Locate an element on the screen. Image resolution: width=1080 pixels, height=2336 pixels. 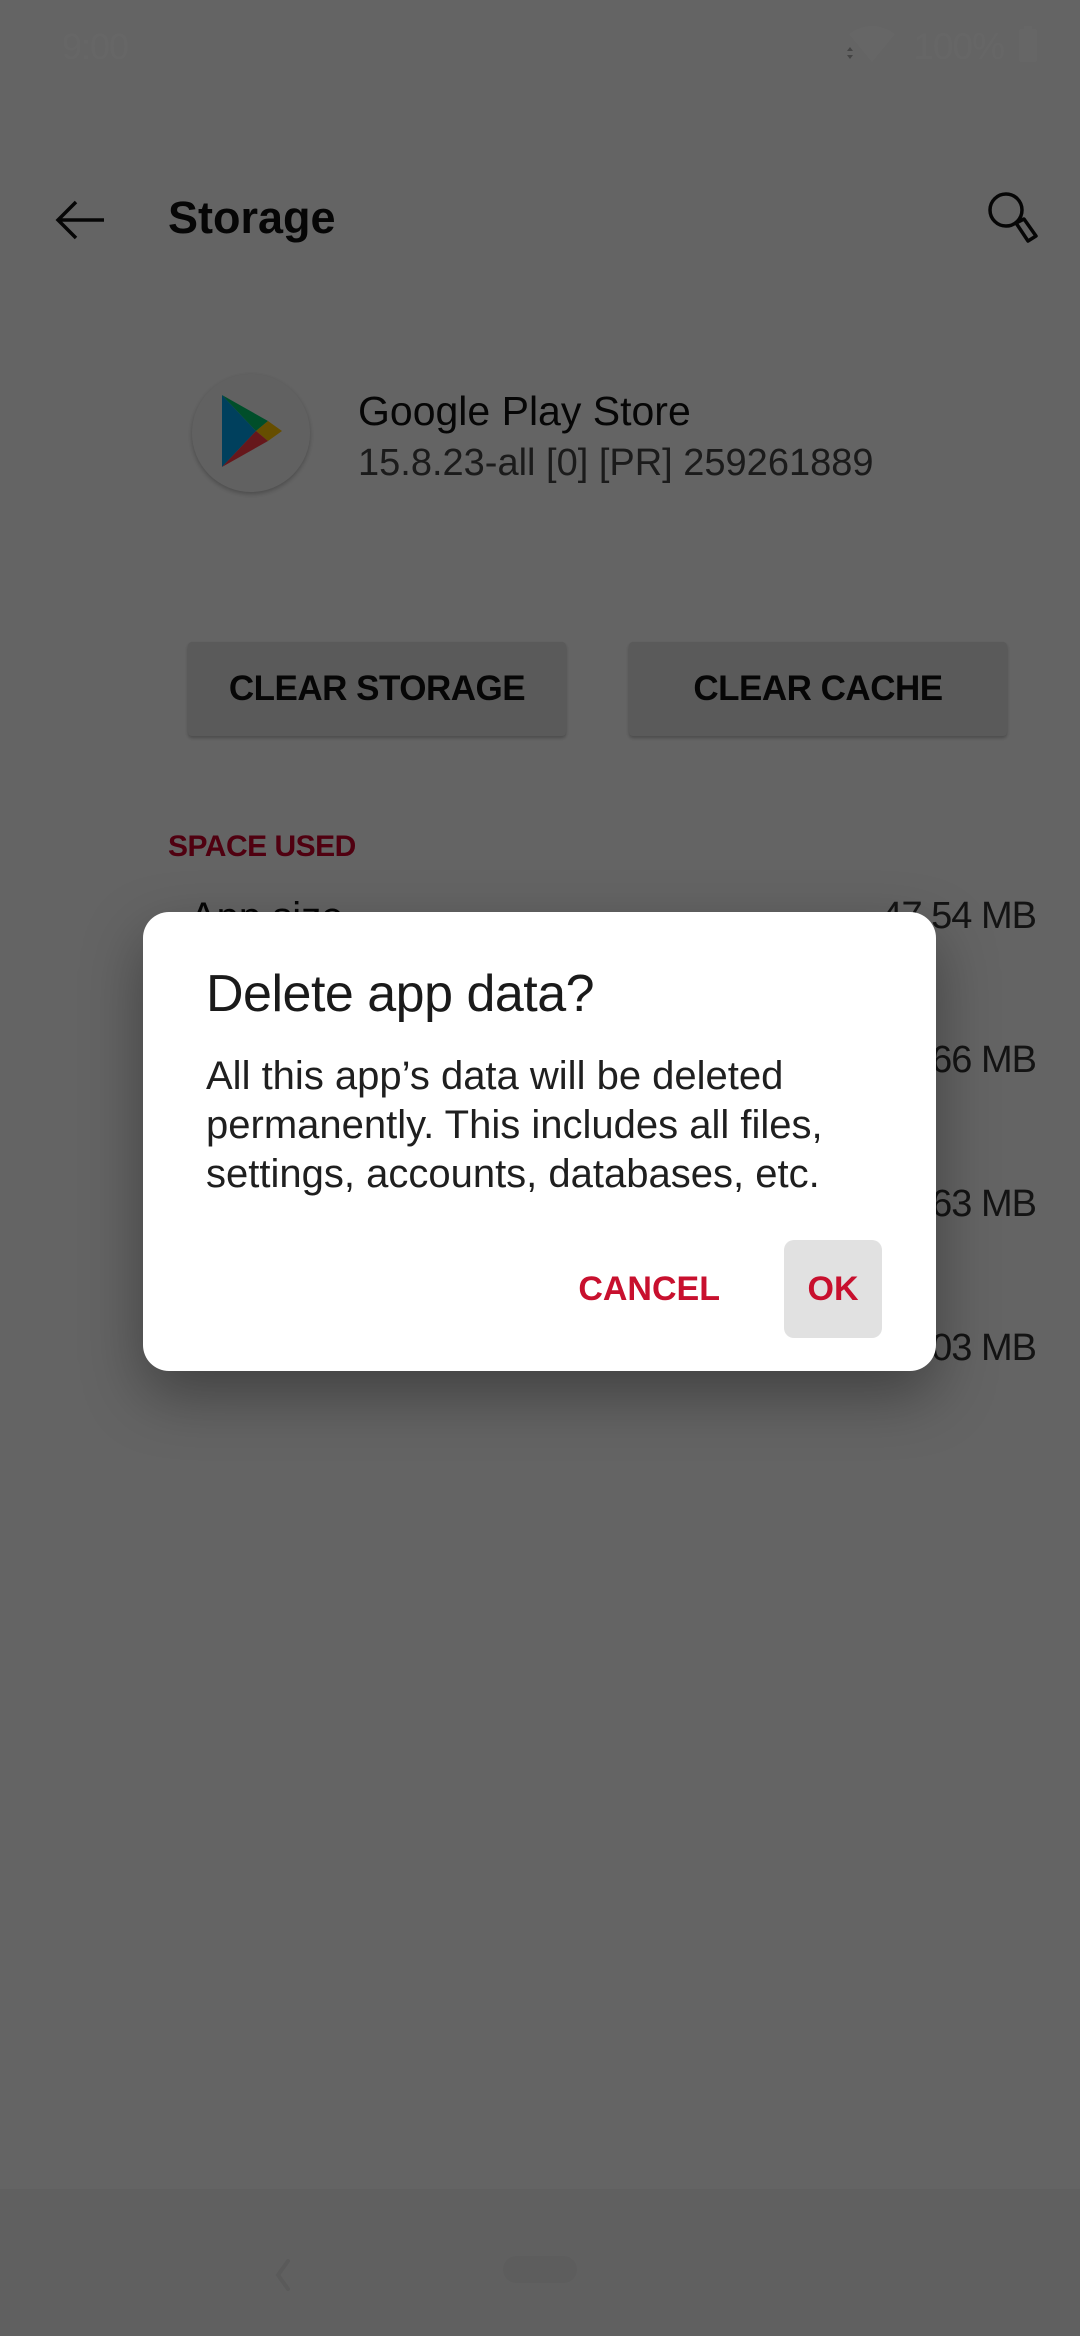
dialog-title: Delete app data? is located at coordinates (400, 994).